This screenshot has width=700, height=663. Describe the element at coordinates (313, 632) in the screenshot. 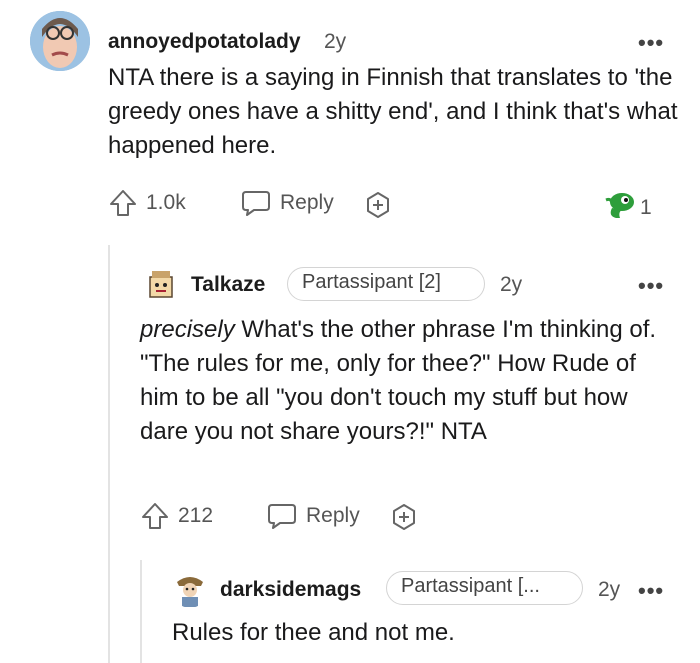

I see `comment-body: Rules for thee and not me.` at that location.